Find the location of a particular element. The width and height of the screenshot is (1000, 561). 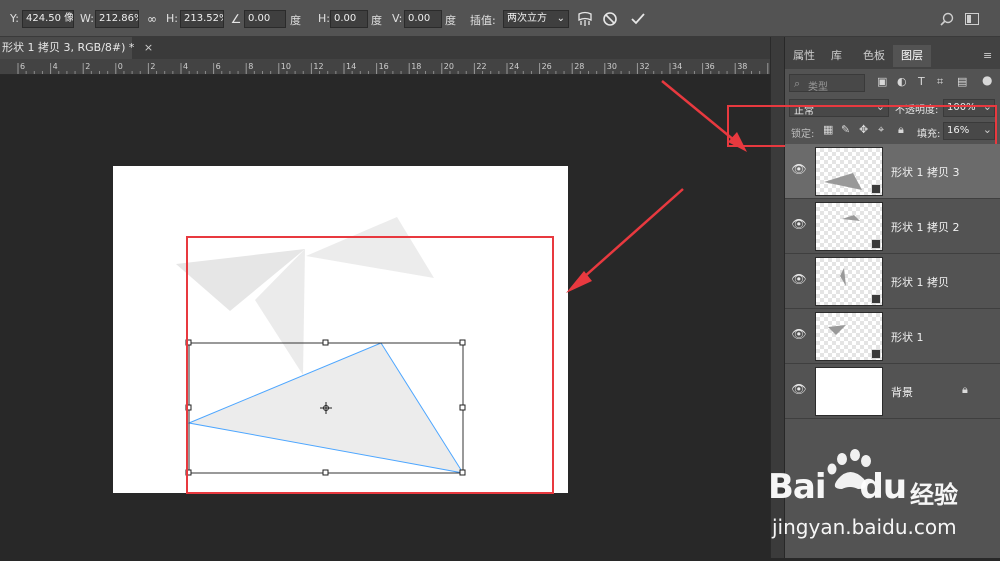

document-title: 形状 1 拷贝 3, RGB/8#) * is located at coordinates (68, 47).